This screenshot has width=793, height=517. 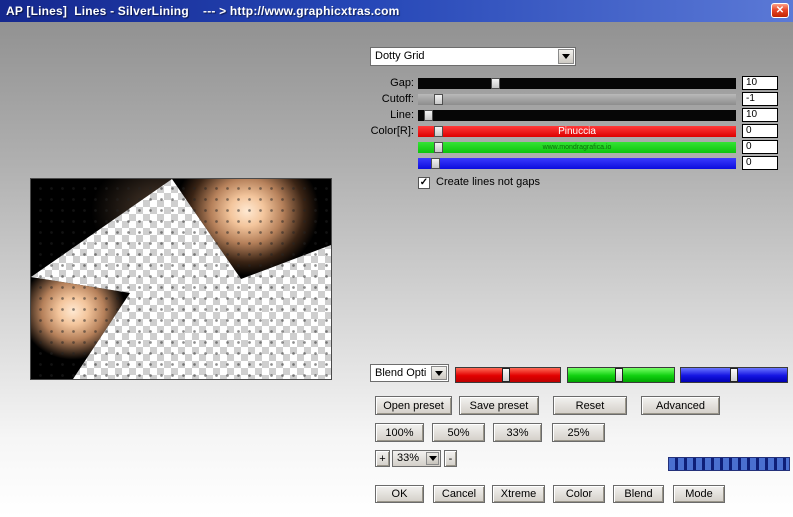 What do you see at coordinates (429, 115) in the screenshot?
I see `slider-line-thumb` at bounding box center [429, 115].